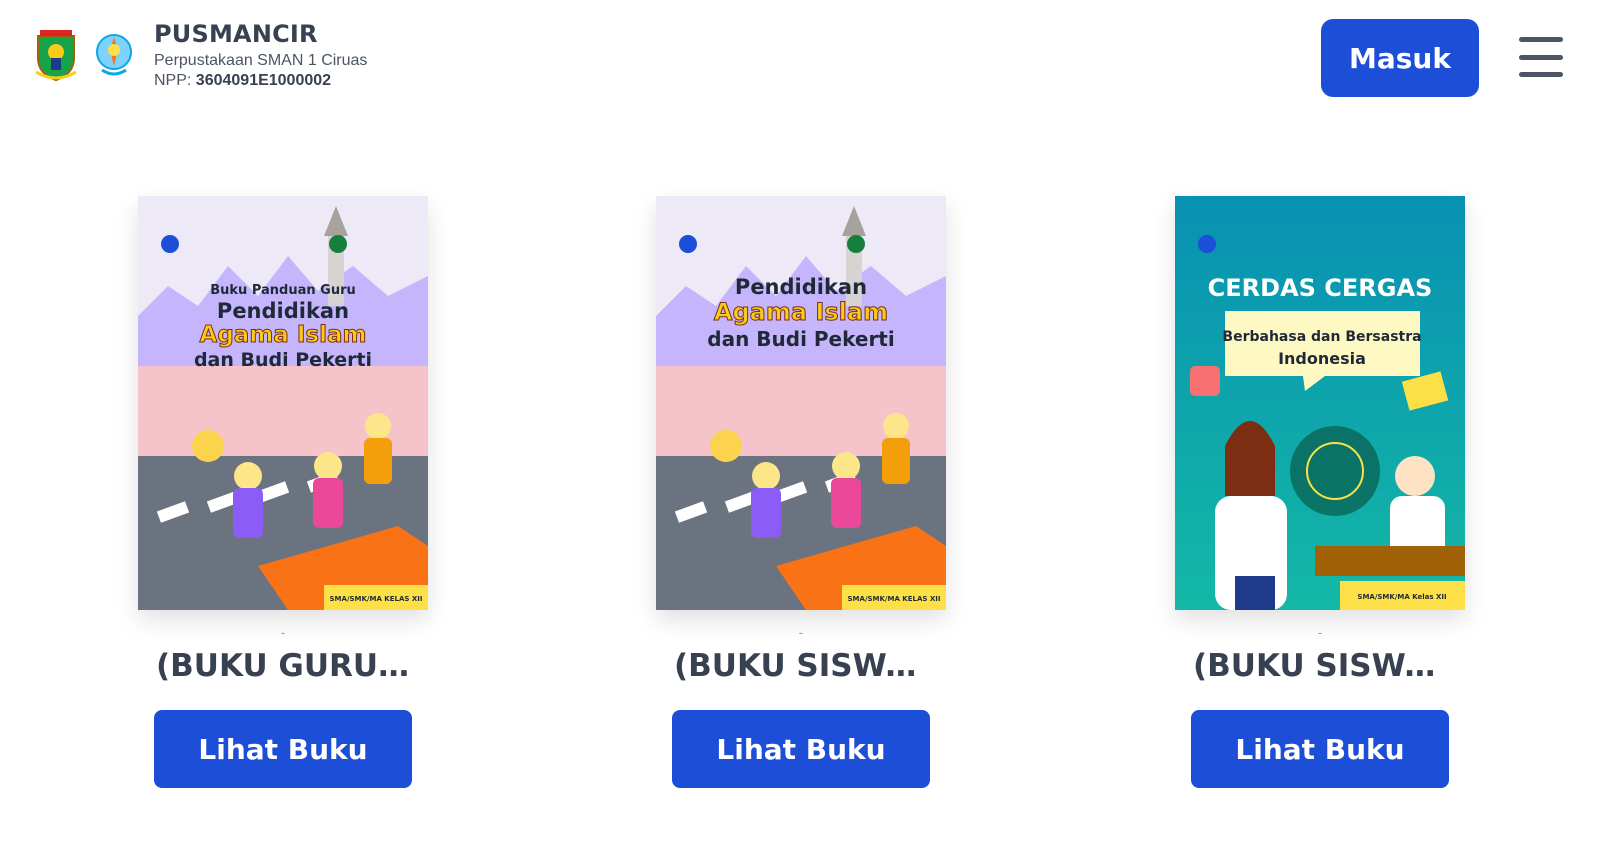 This screenshot has width=1599, height=865. What do you see at coordinates (1320, 288) in the screenshot?
I see `cover-line1: CERDAS CERGAS` at bounding box center [1320, 288].